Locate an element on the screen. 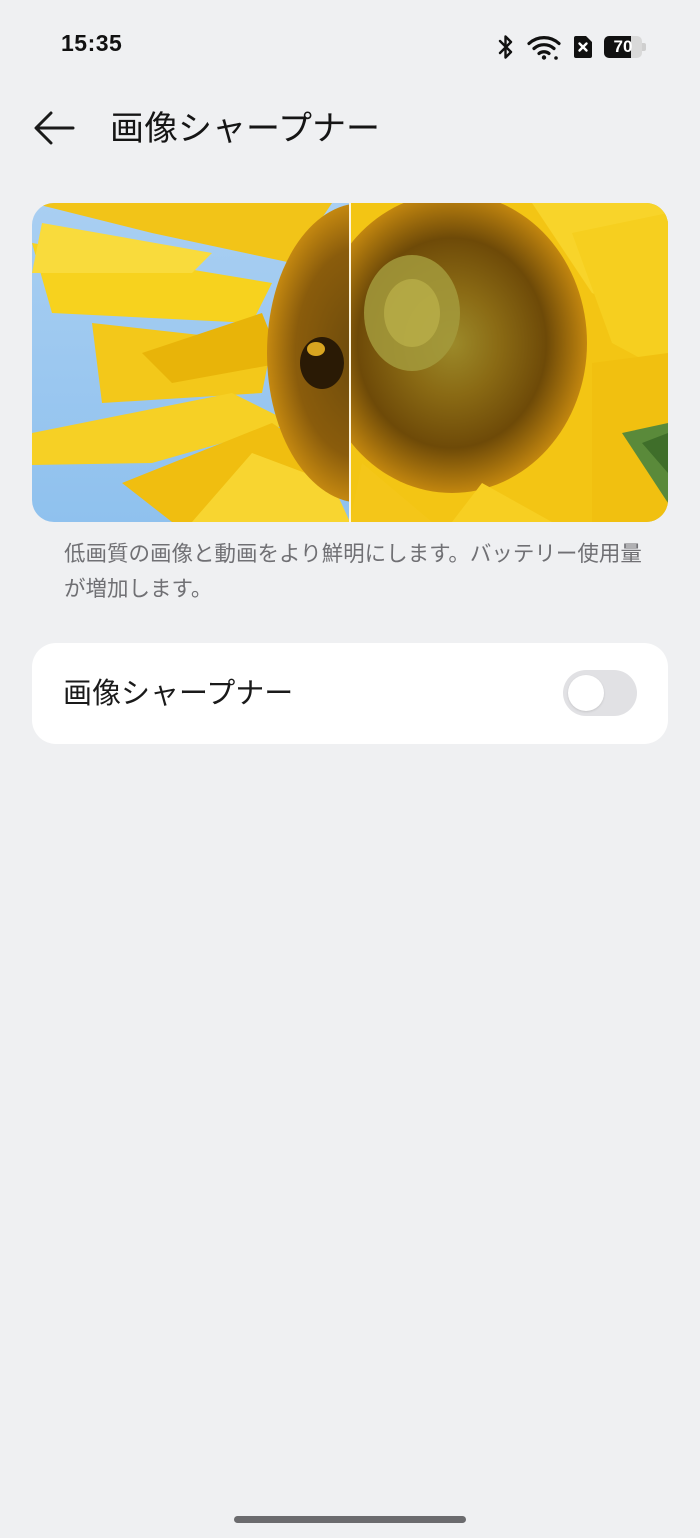 This screenshot has height=1538, width=700. back-button is located at coordinates (54, 130).